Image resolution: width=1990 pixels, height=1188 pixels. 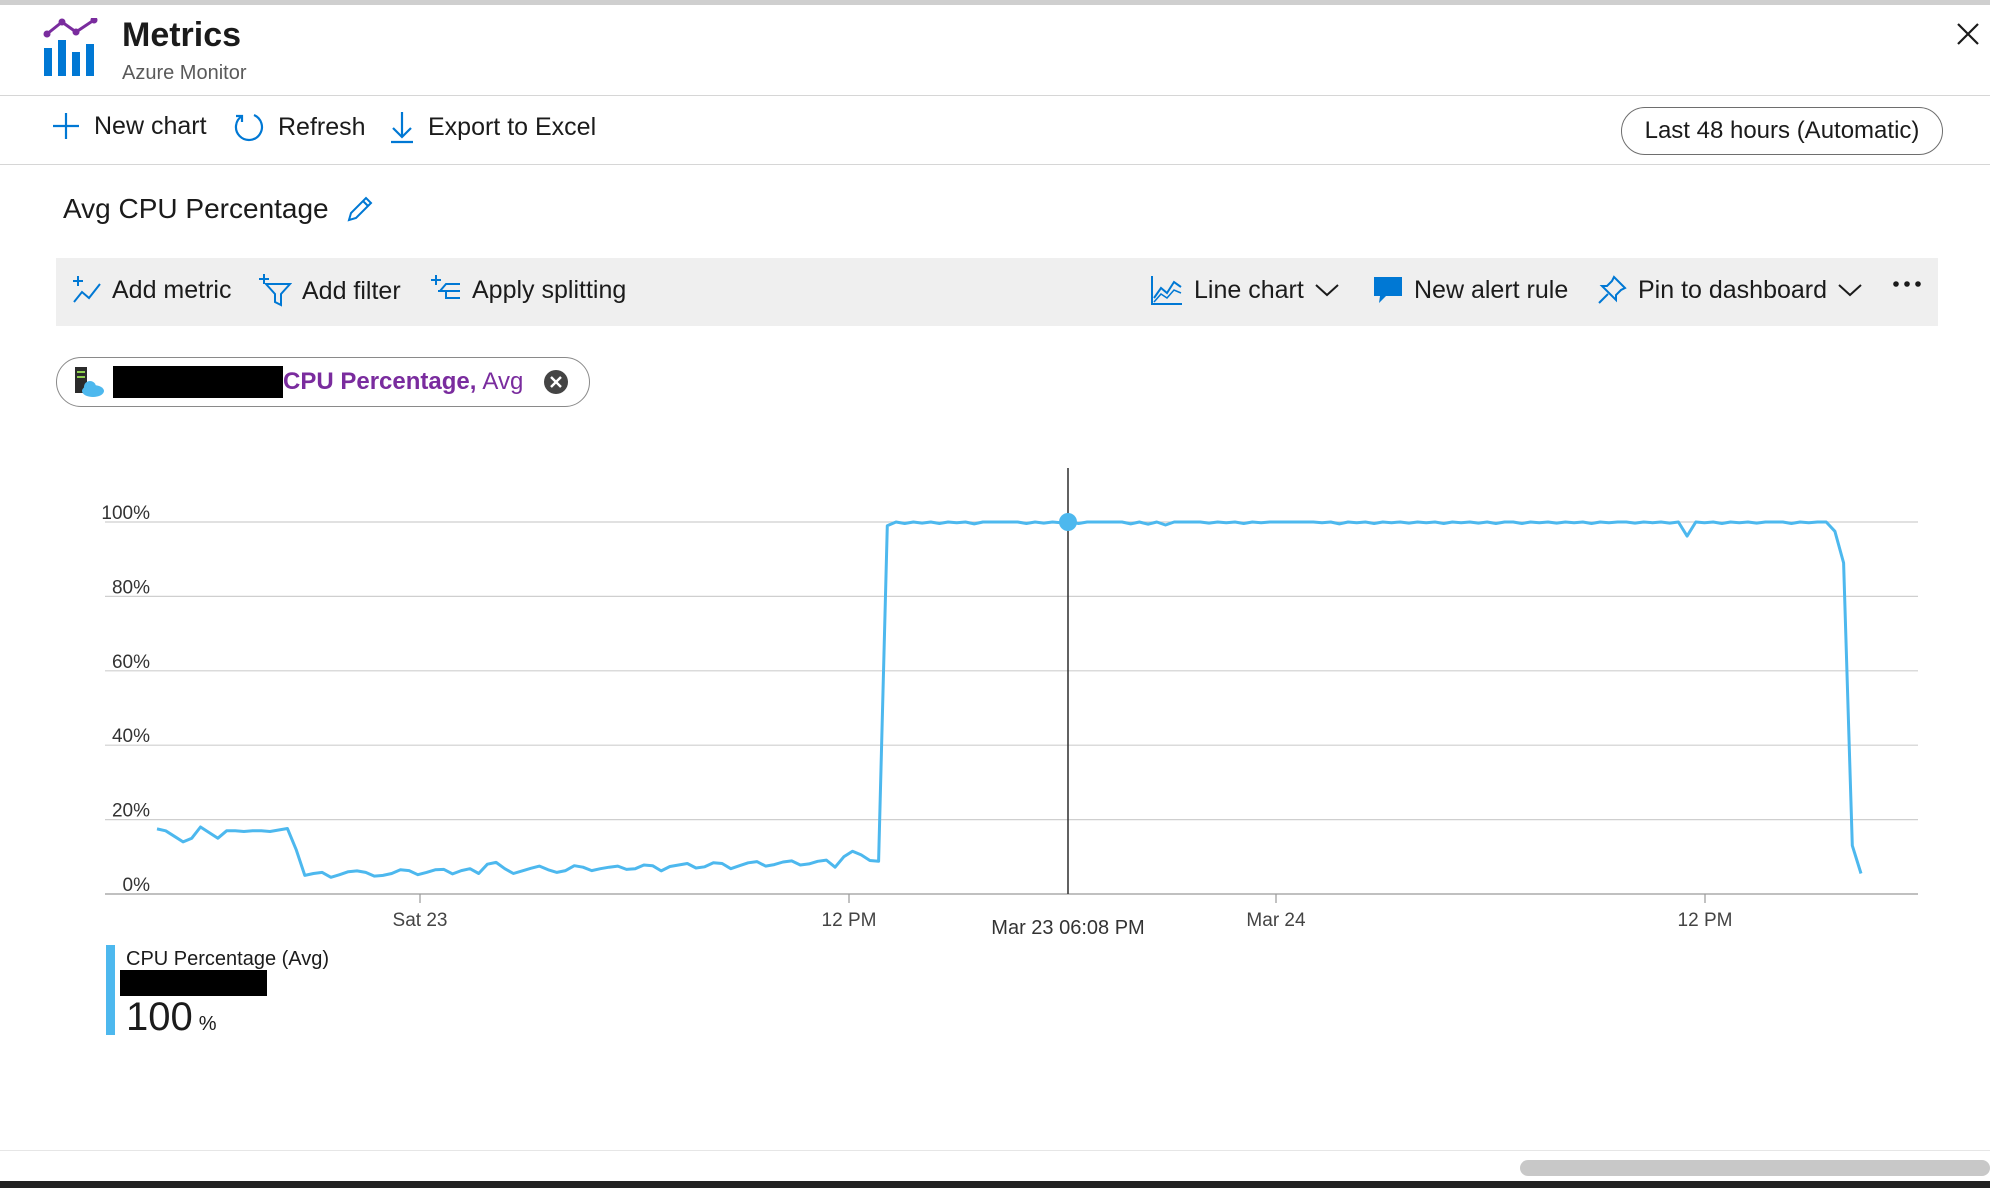 What do you see at coordinates (1067, 928) in the screenshot?
I see `cursor-time-label: Mar 23 06:08 PM` at bounding box center [1067, 928].